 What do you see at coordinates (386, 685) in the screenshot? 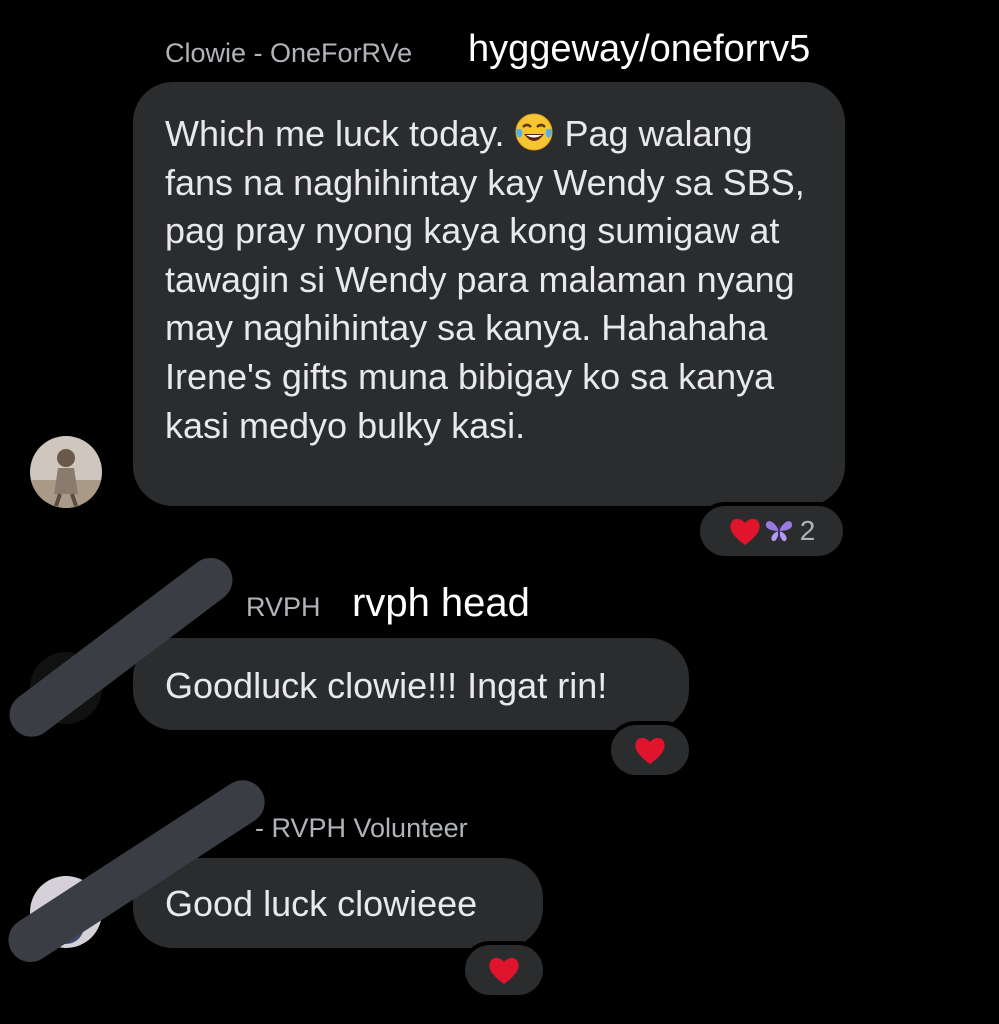
I see `message-text: Goodluck clowie!!! Ingat rin!` at bounding box center [386, 685].